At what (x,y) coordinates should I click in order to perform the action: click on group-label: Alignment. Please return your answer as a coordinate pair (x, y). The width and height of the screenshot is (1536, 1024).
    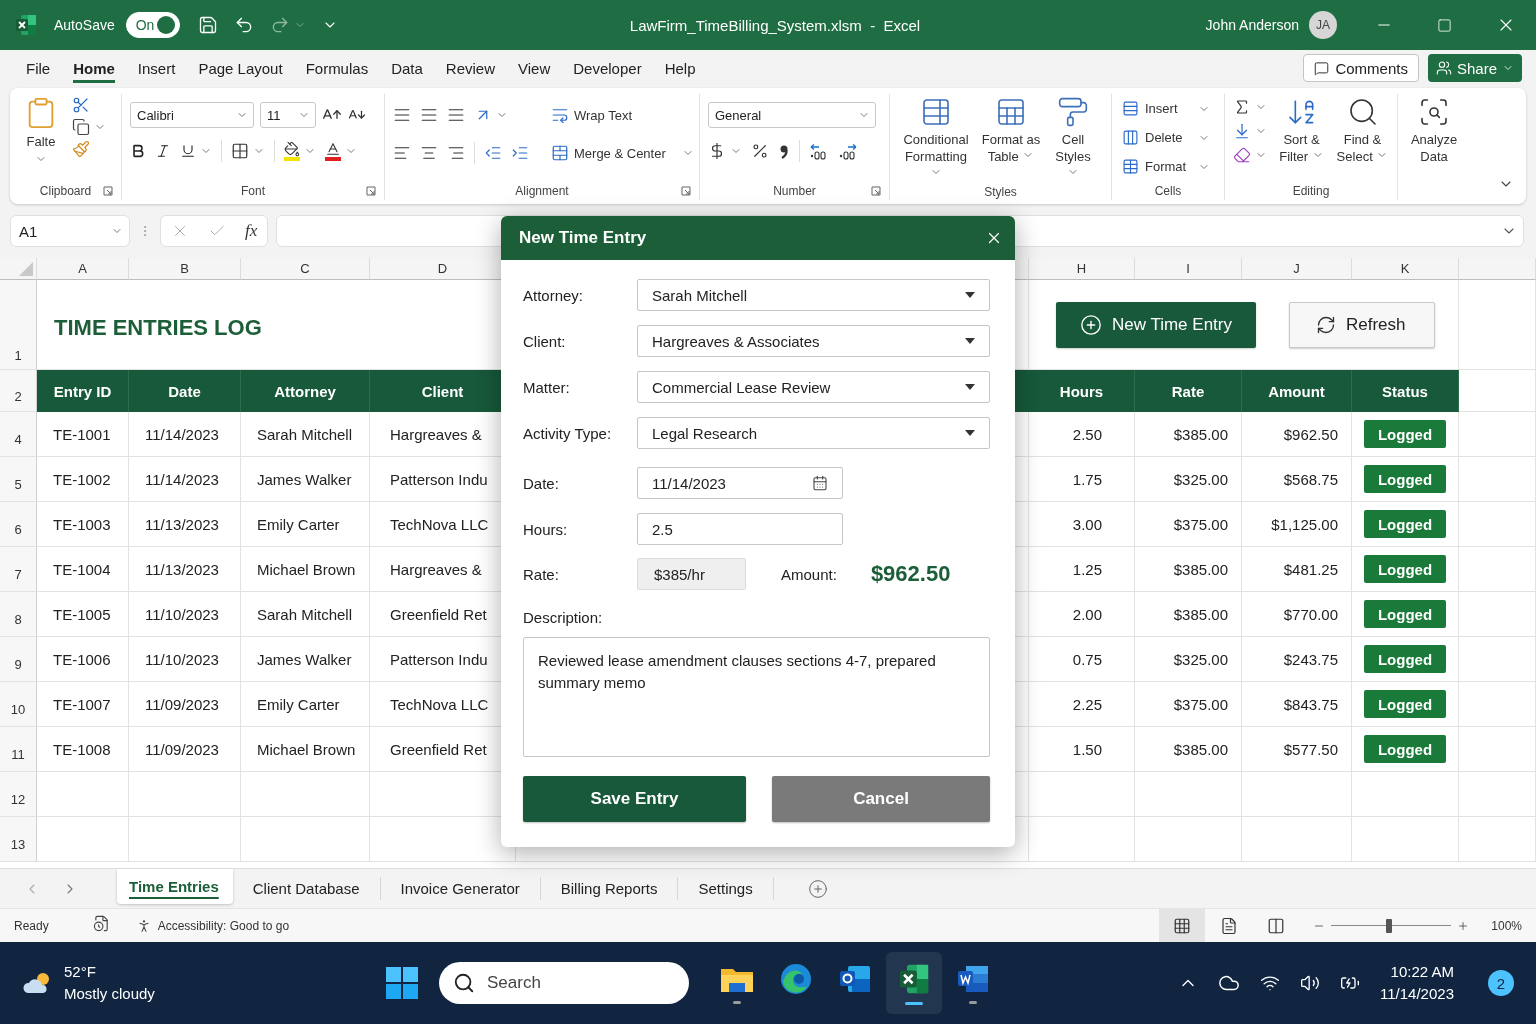
    Looking at the image, I should click on (542, 191).